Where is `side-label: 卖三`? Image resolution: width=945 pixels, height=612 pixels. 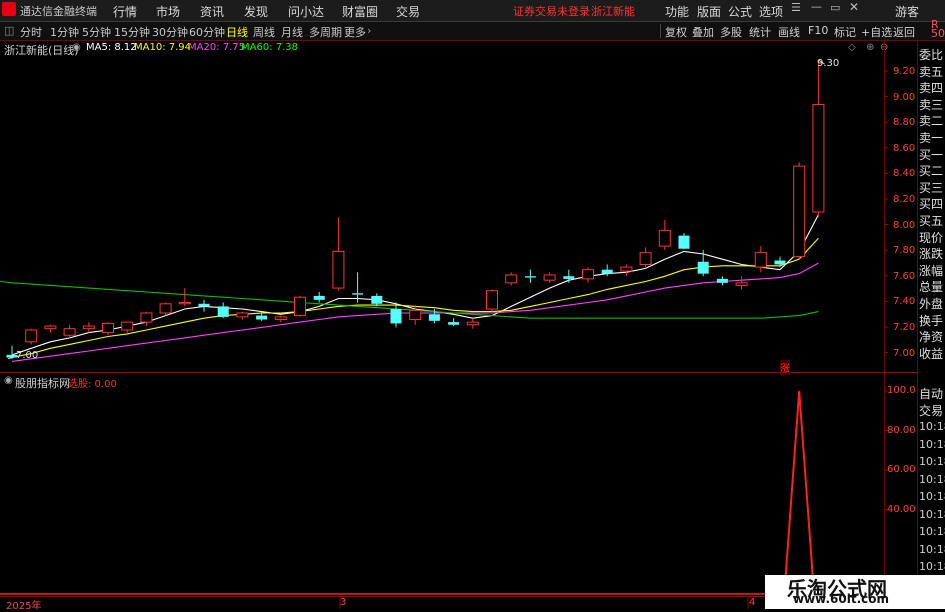
side-label: 卖三 is located at coordinates (931, 104).